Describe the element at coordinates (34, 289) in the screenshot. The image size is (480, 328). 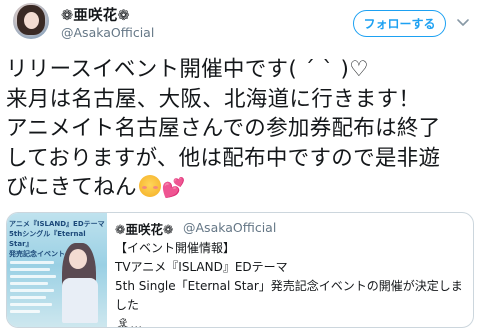
I see `thumbnail-text-lines` at that location.